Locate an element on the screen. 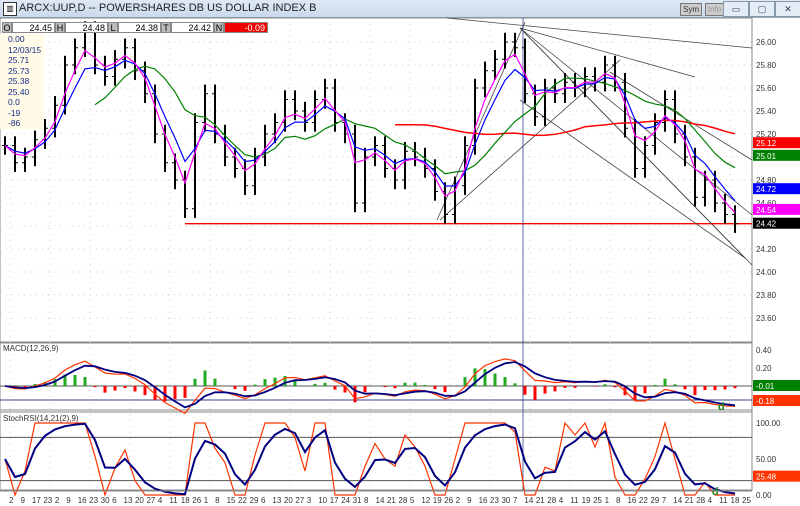  close-label: T is located at coordinates (166, 27).